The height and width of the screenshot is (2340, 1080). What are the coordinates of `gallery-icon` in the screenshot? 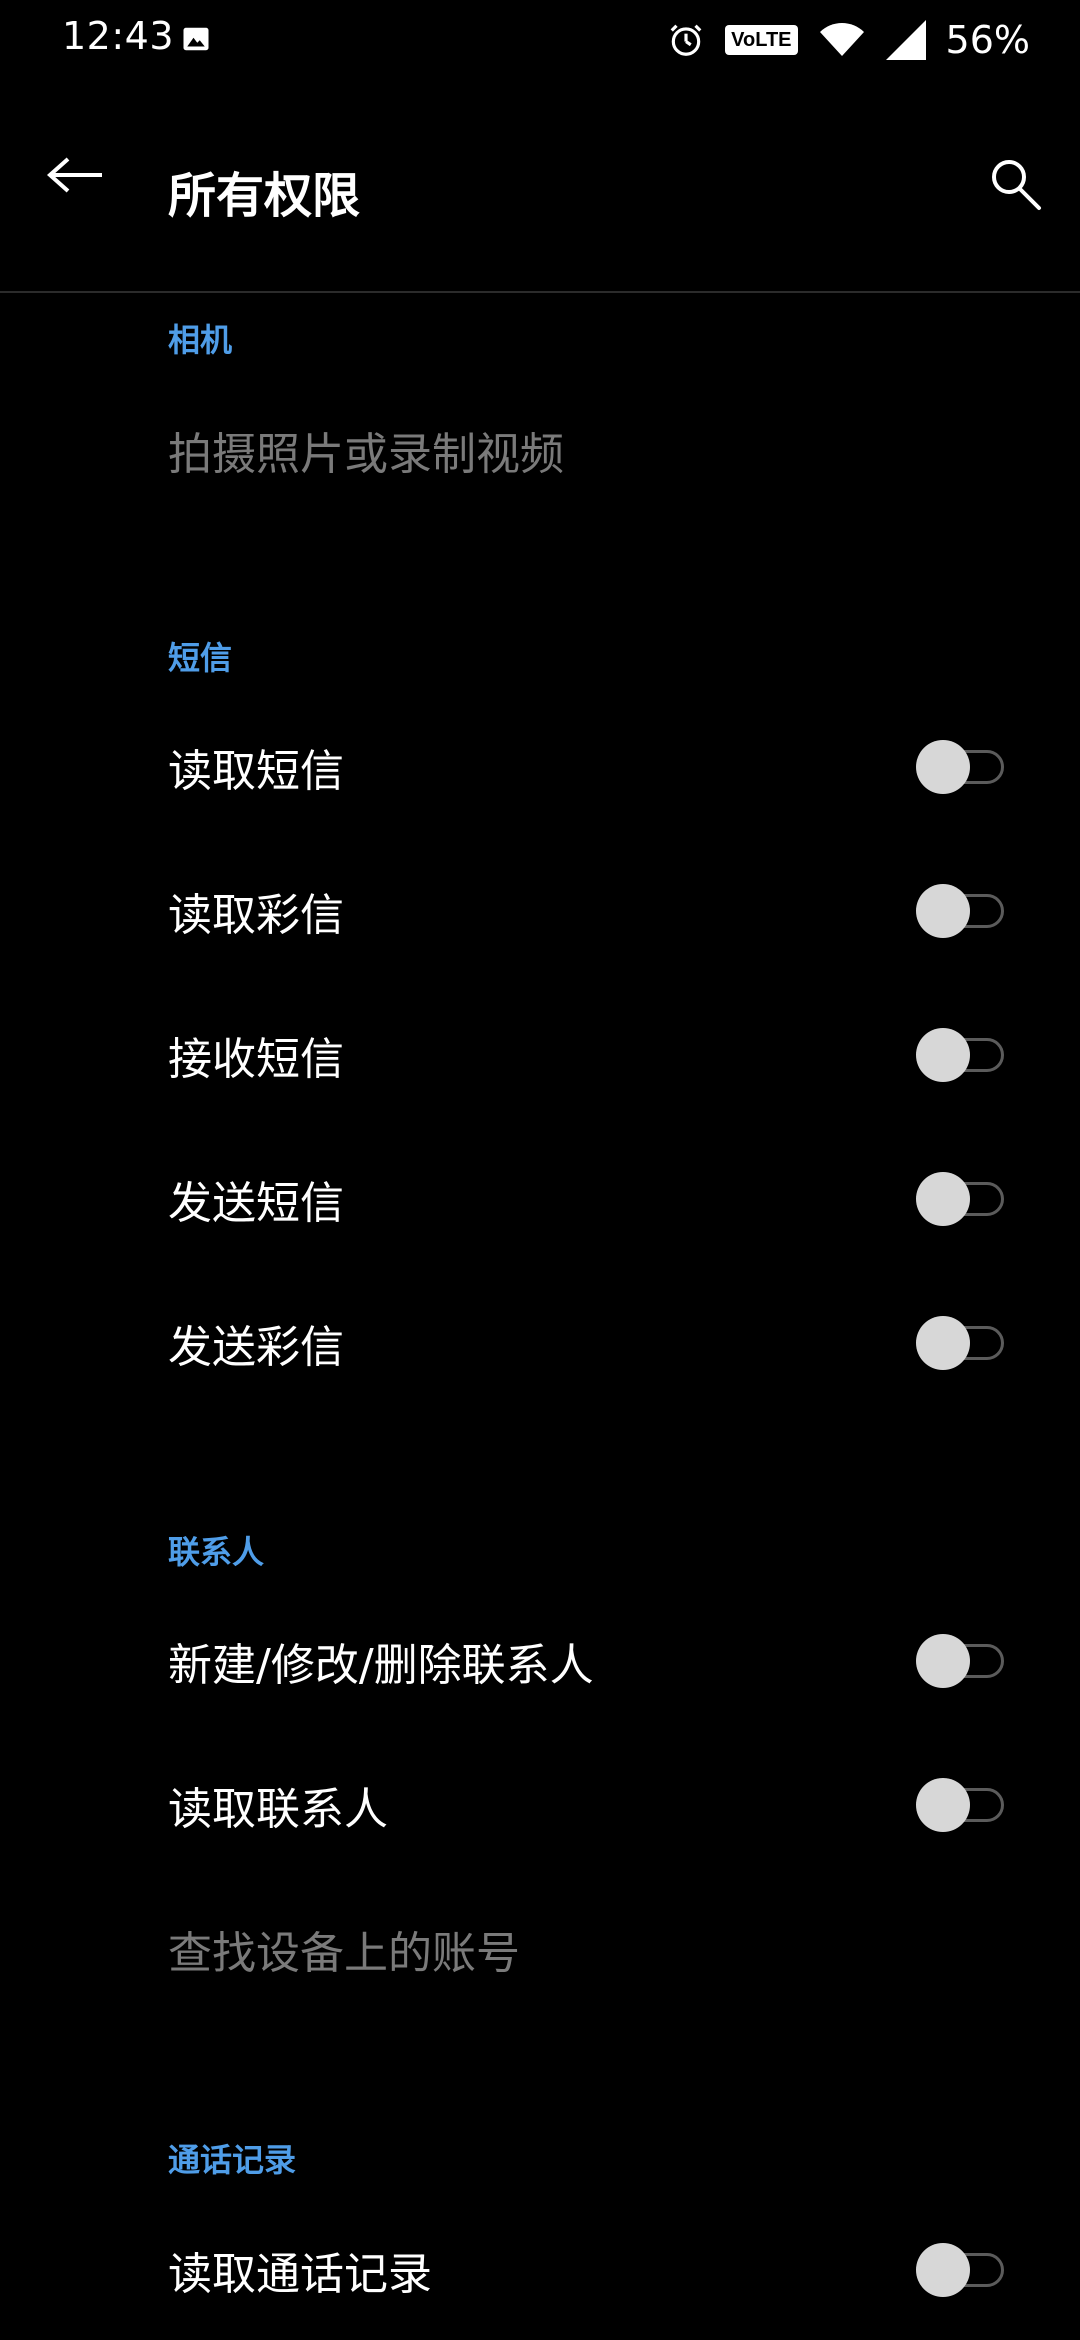 It's located at (196, 39).